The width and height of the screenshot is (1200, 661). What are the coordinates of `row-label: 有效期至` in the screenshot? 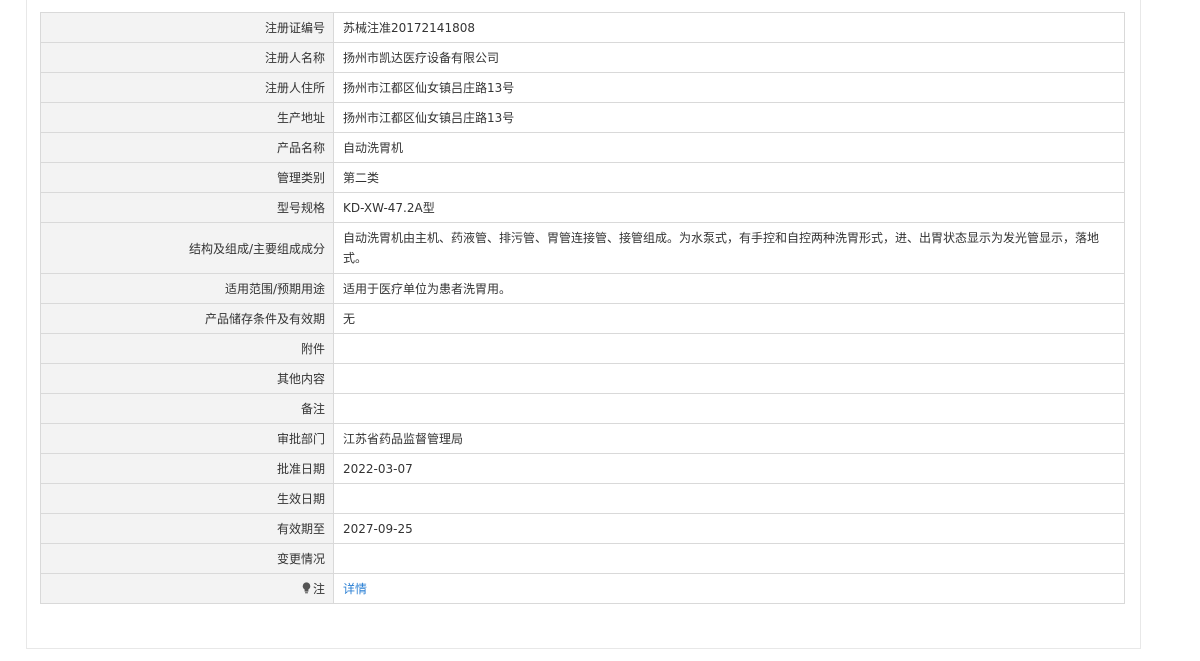 It's located at (187, 528).